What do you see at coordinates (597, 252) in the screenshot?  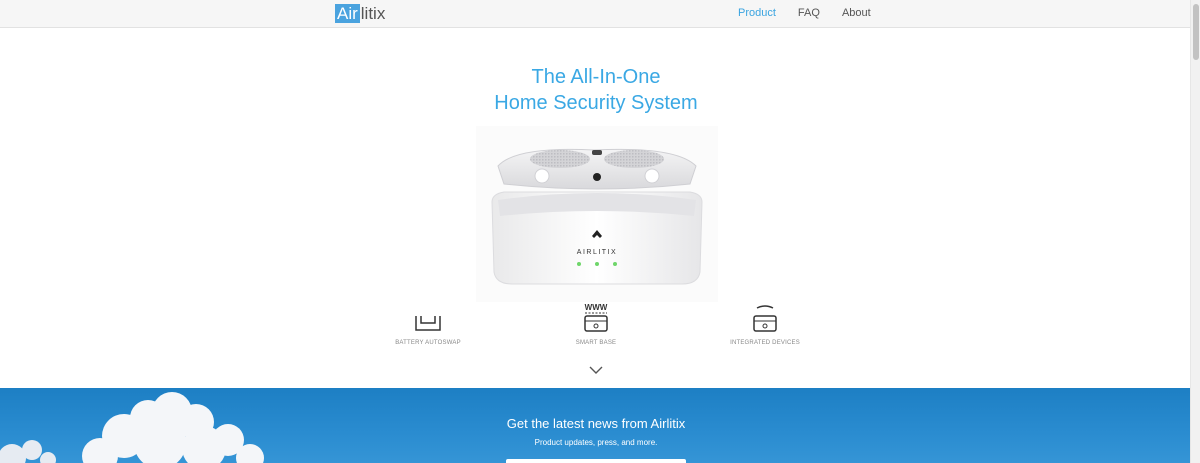 I see `product-brand-text: AIRLITIX` at bounding box center [597, 252].